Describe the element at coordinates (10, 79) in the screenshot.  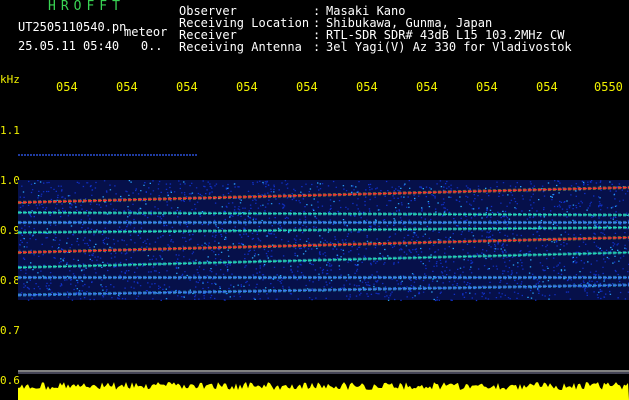
I see `y-axis-unit: kHz` at that location.